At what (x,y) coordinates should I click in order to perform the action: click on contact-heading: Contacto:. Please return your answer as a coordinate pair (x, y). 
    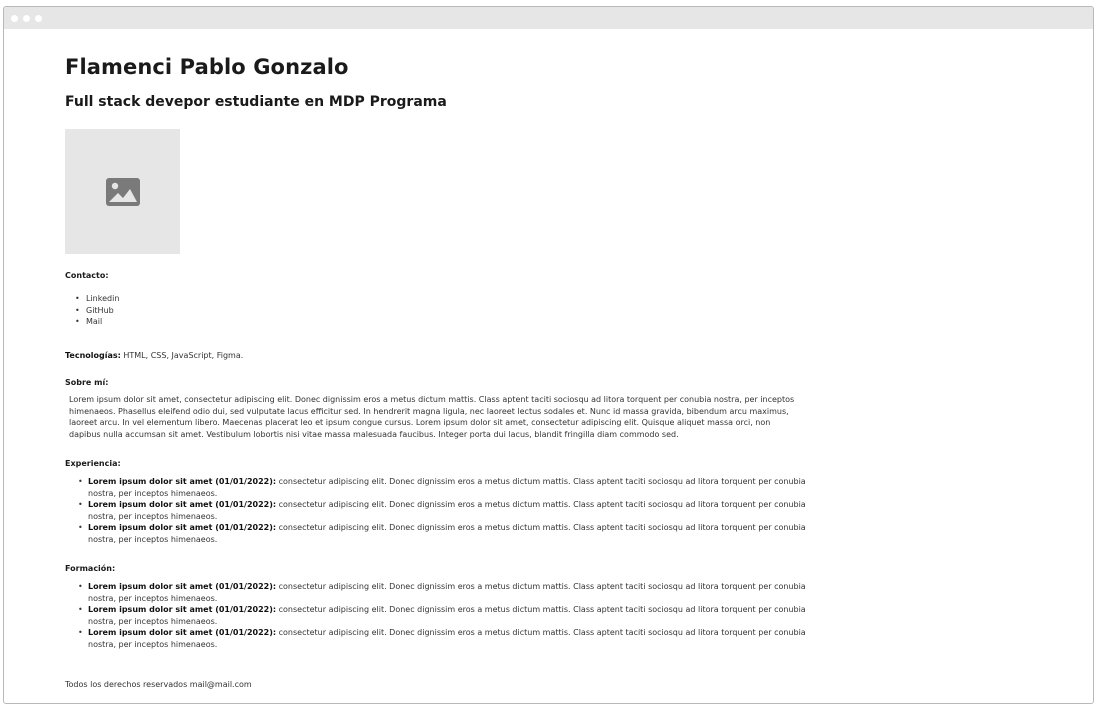
    Looking at the image, I should click on (87, 275).